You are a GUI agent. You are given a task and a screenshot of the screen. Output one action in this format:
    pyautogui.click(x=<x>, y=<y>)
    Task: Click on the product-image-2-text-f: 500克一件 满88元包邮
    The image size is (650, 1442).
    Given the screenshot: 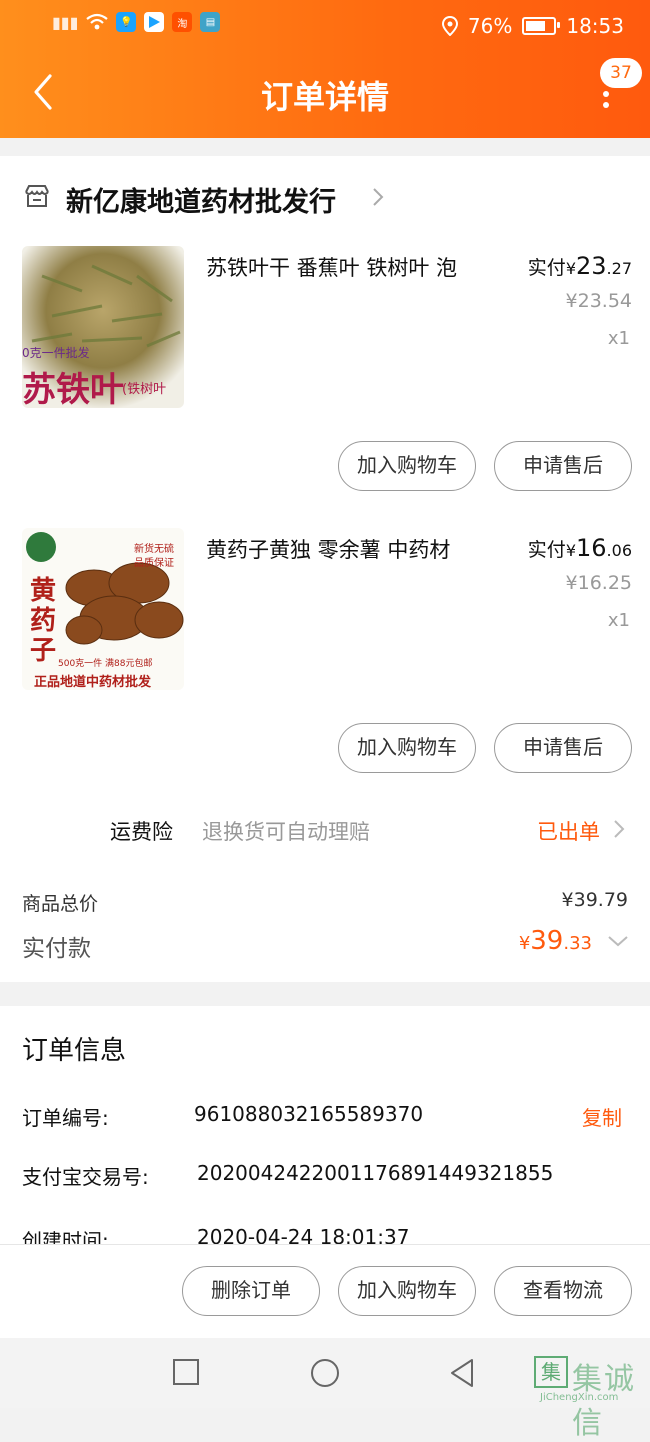 What is the action you would take?
    pyautogui.click(x=105, y=664)
    